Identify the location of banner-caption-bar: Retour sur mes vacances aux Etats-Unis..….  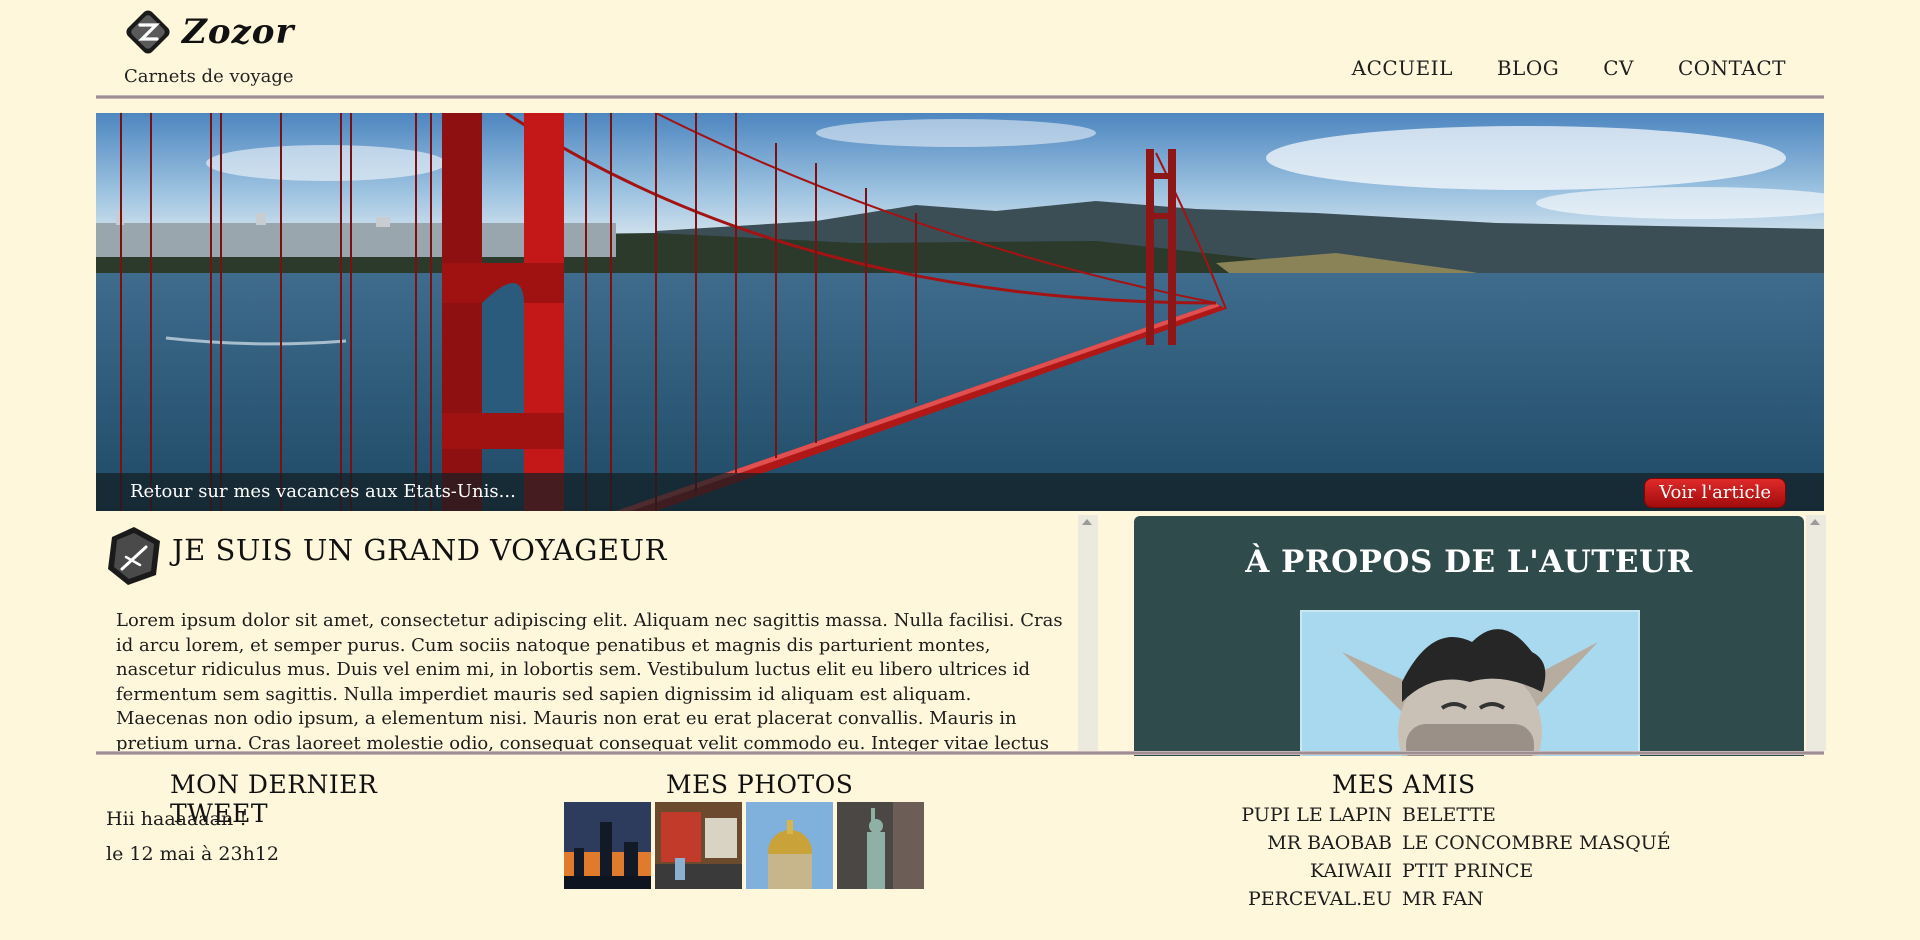
(960, 492).